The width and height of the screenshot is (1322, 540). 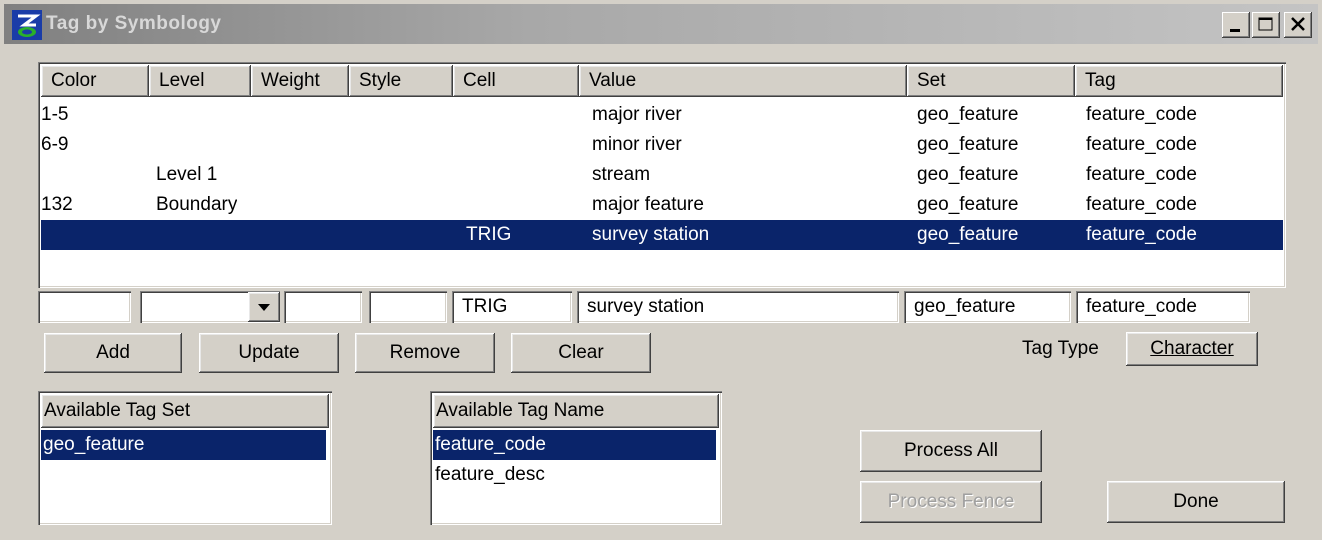 What do you see at coordinates (512, 307) in the screenshot?
I see `cell-input: TRIG` at bounding box center [512, 307].